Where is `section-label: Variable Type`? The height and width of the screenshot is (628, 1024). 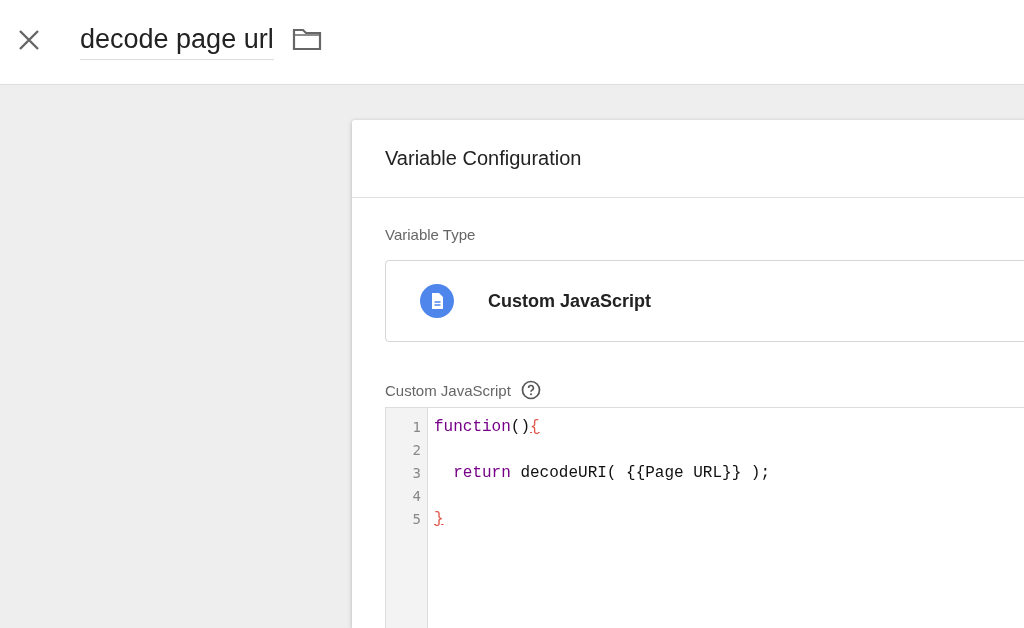
section-label: Variable Type is located at coordinates (430, 234).